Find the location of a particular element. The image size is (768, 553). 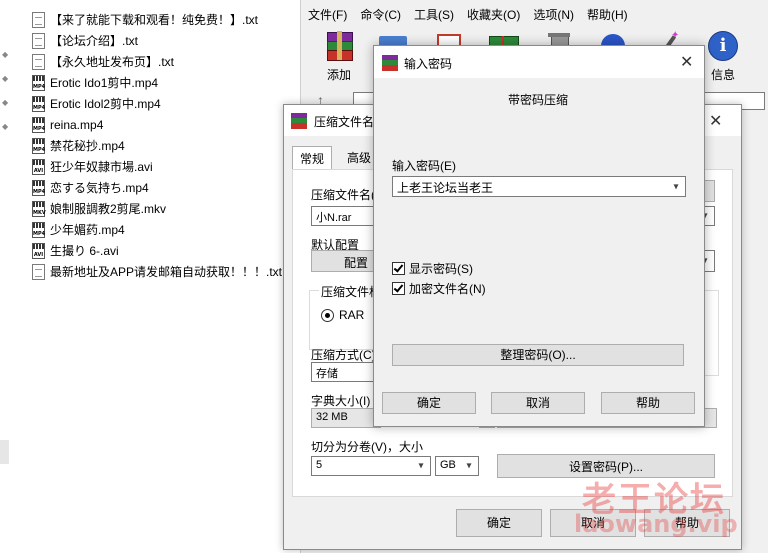

file-item: 最新地址及APP请发邮箱自动获取！！！.txt is located at coordinates (157, 271).